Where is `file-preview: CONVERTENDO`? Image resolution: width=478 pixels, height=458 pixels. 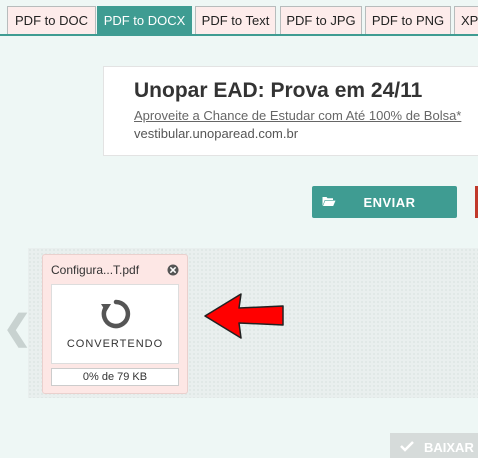
file-preview: CONVERTENDO is located at coordinates (115, 324).